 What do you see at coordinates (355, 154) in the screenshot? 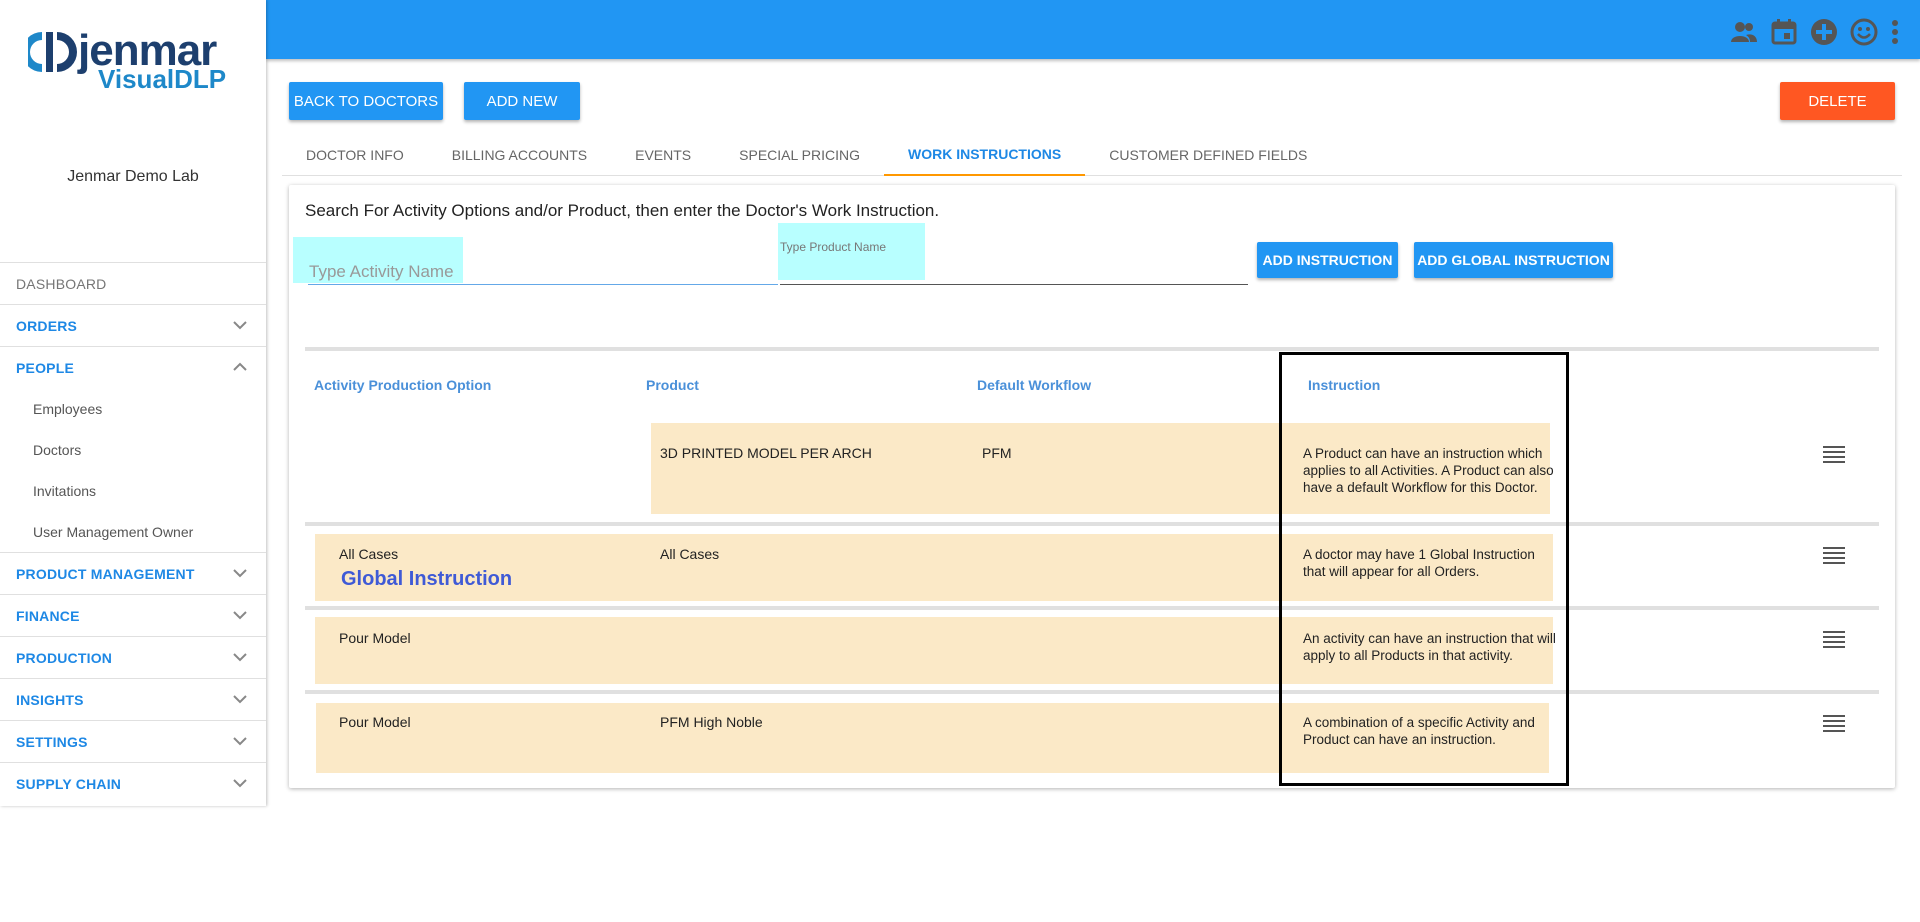
I see `tab-doctor-info: DOCTOR INFO` at bounding box center [355, 154].